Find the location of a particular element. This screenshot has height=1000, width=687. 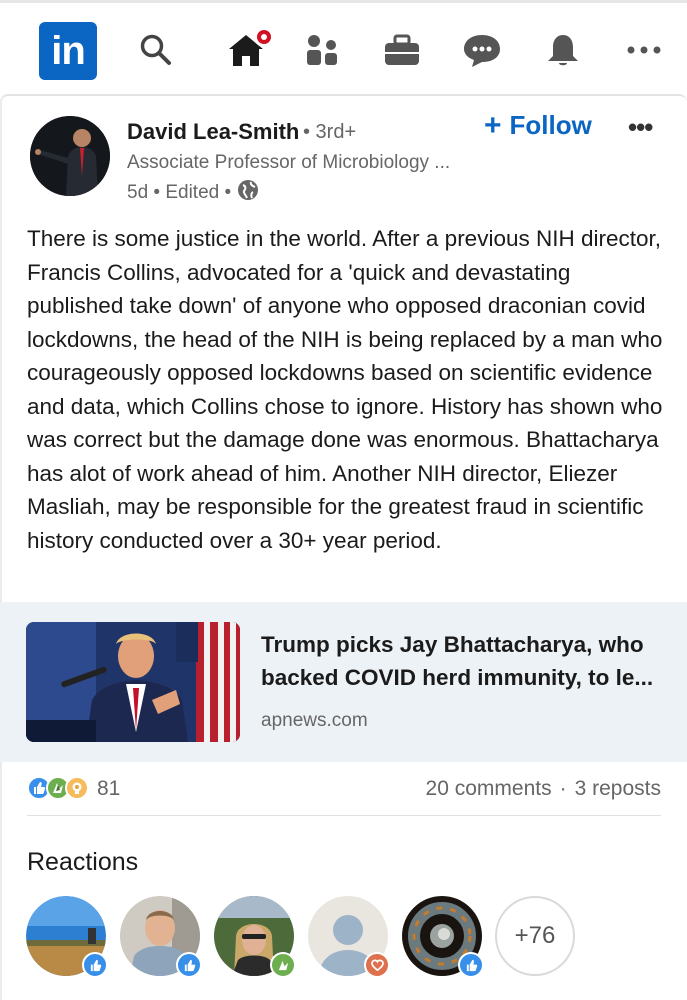

follow-button: + Follow is located at coordinates (538, 125).